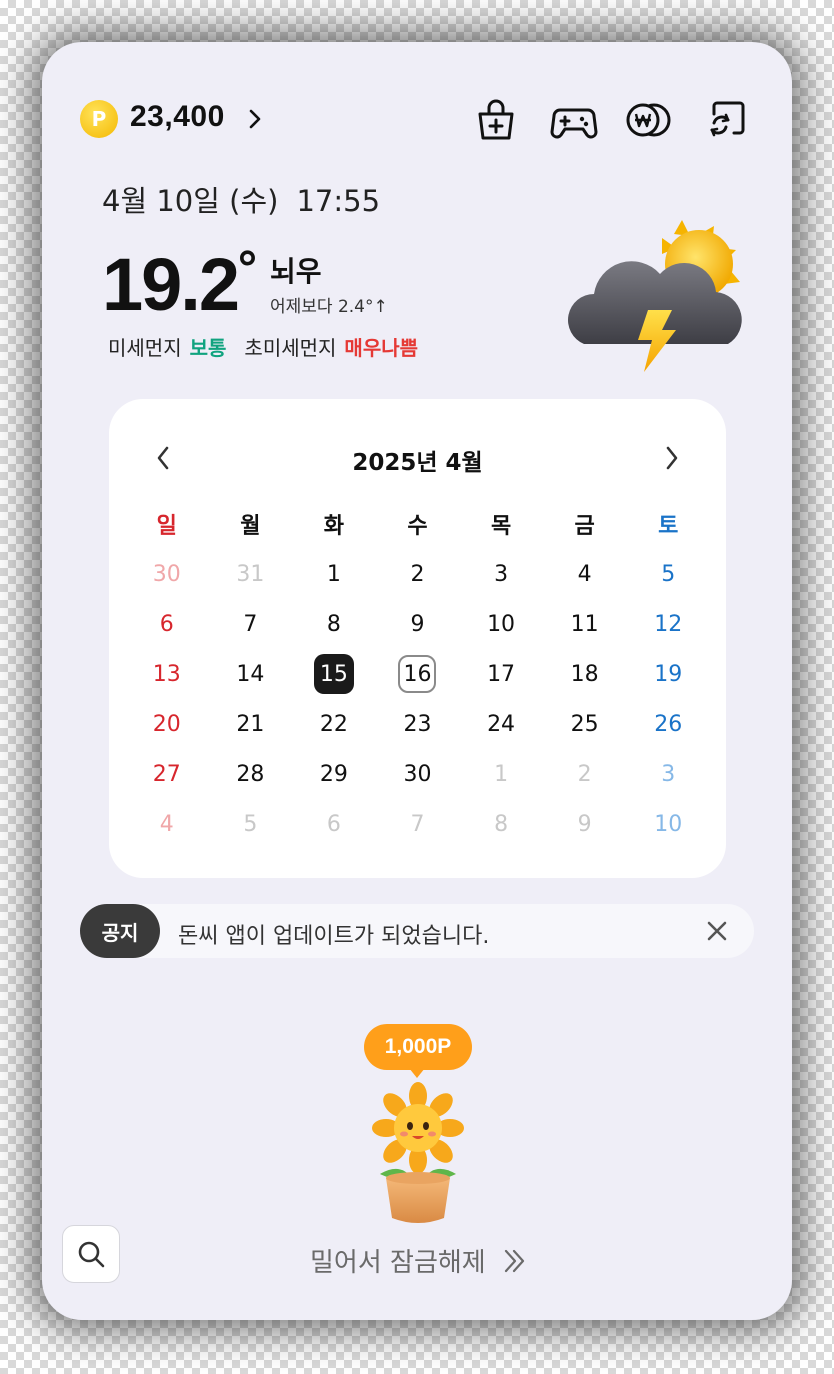 The height and width of the screenshot is (1374, 834). I want to click on close-icon, so click(717, 931).